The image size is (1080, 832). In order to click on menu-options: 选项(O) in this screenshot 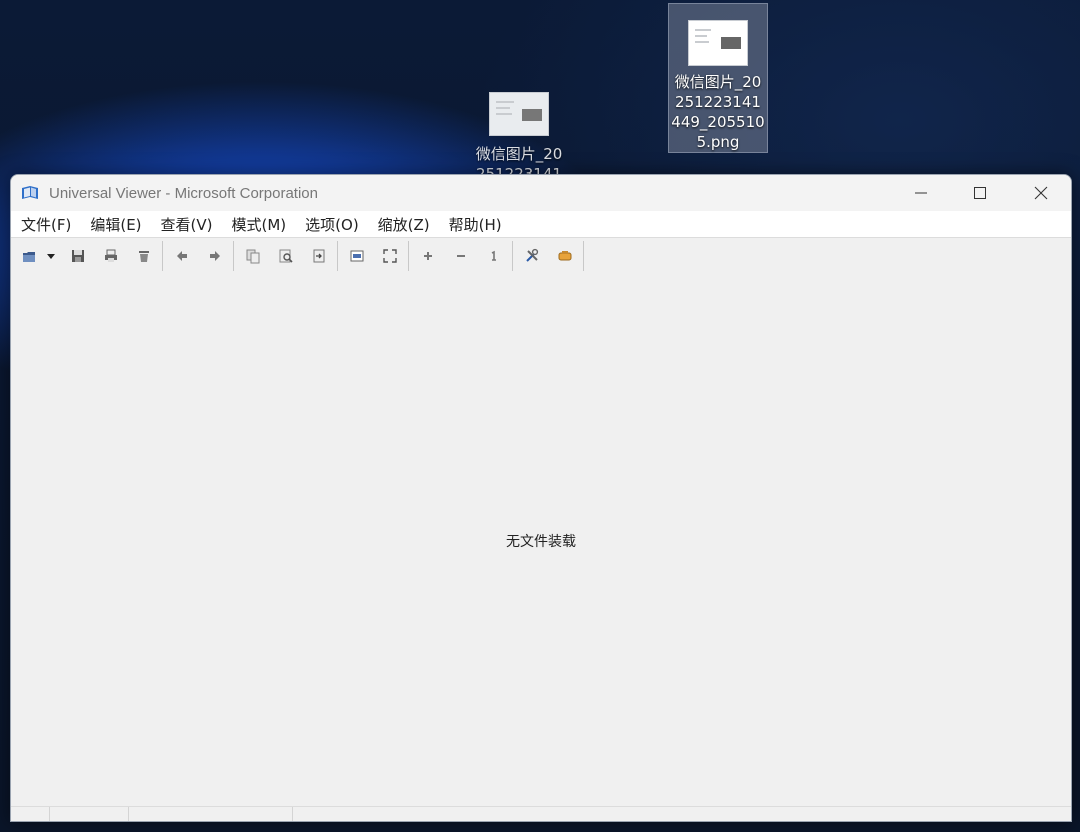, I will do `click(332, 224)`.